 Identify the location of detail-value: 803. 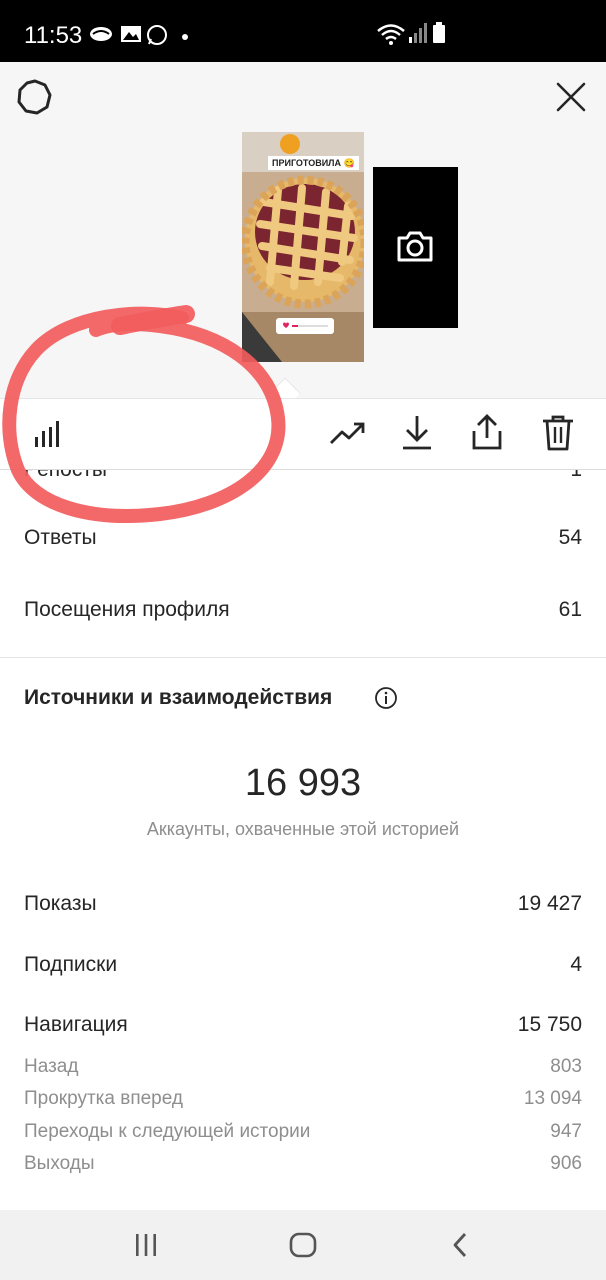
(566, 1066).